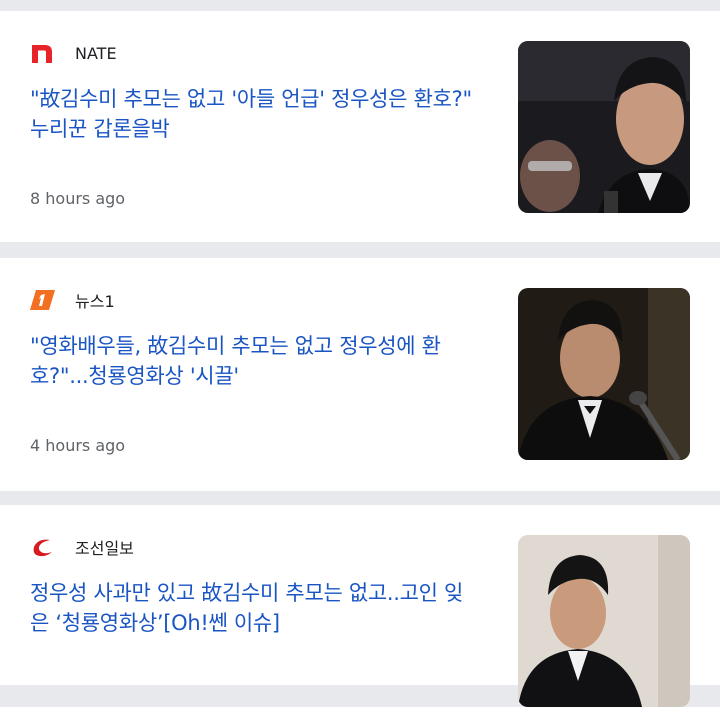  I want to click on source-name: 뉴스1, so click(95, 301).